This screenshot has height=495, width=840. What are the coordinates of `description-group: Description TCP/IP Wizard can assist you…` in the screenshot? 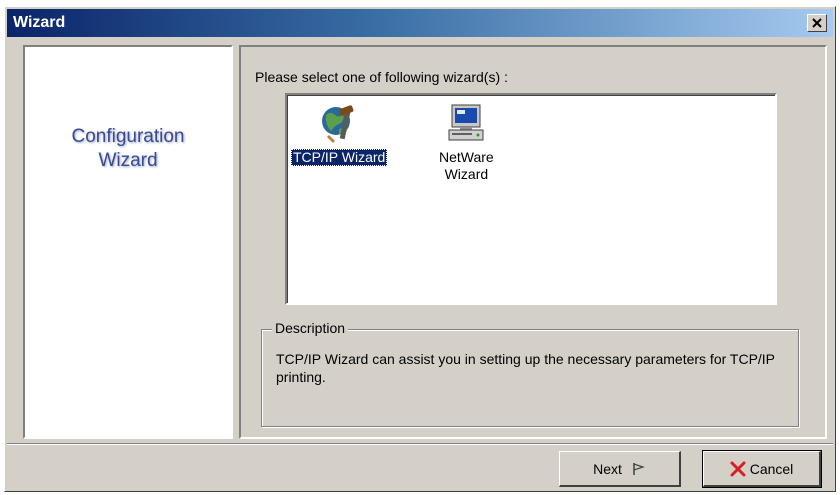 It's located at (530, 373).